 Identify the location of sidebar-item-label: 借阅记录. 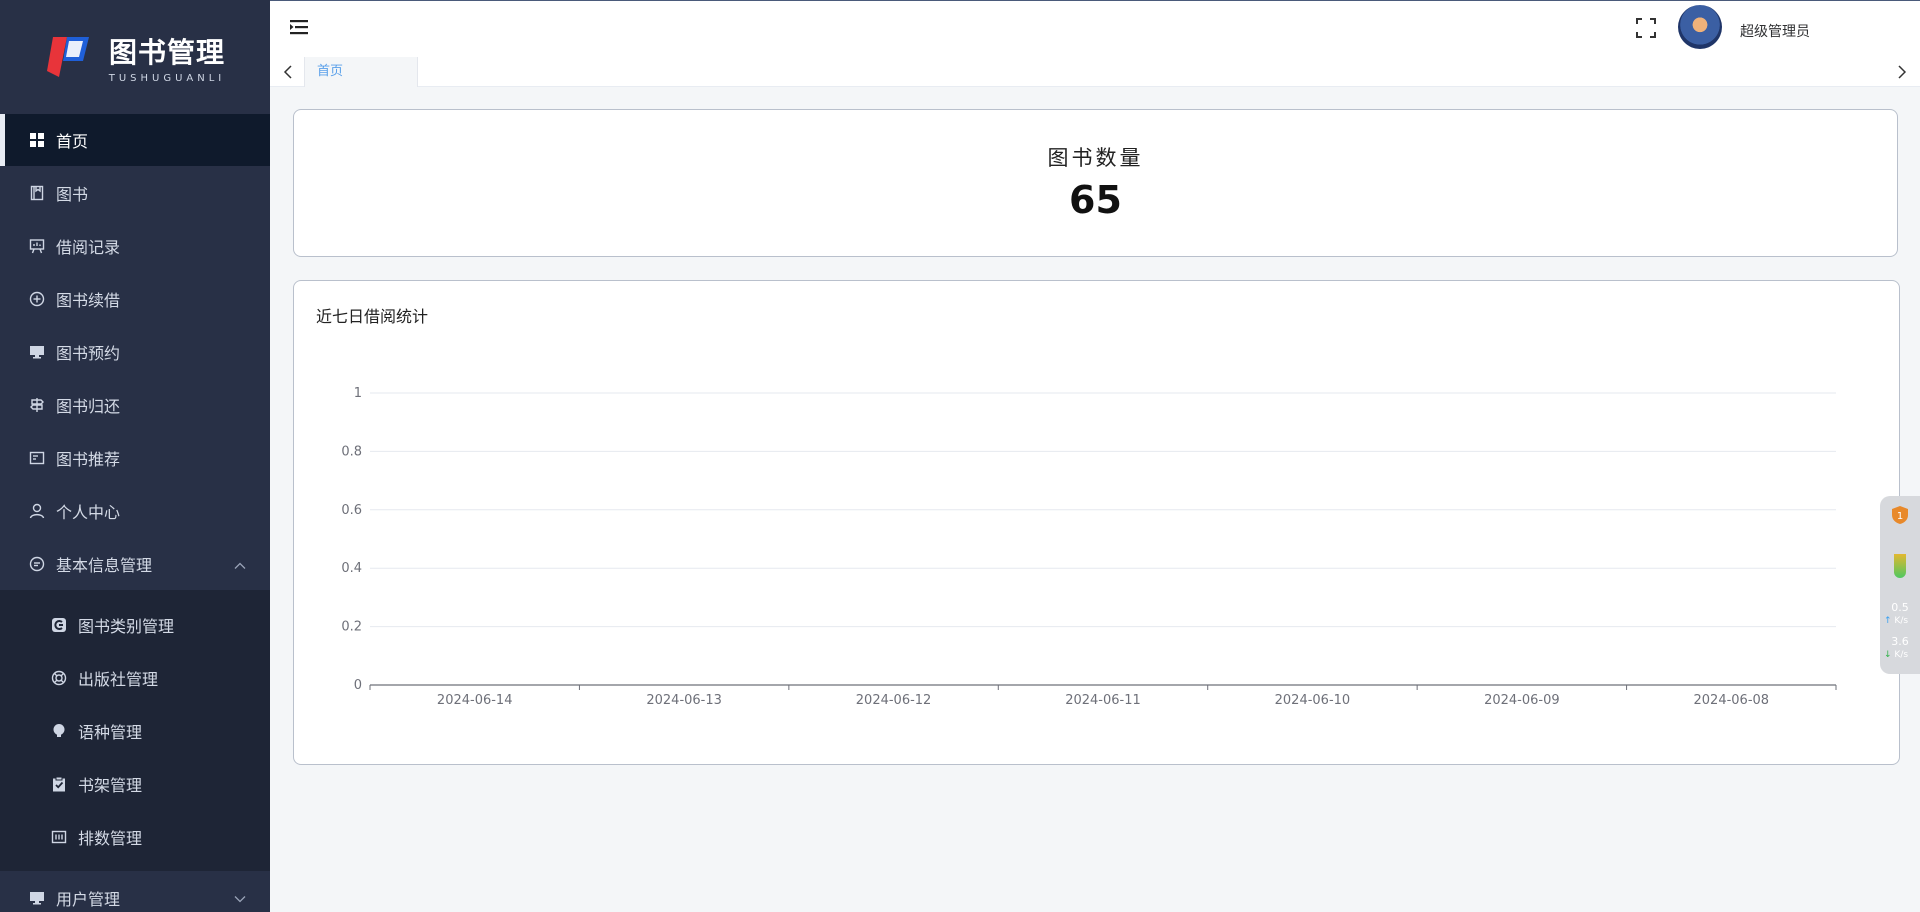
(88, 247).